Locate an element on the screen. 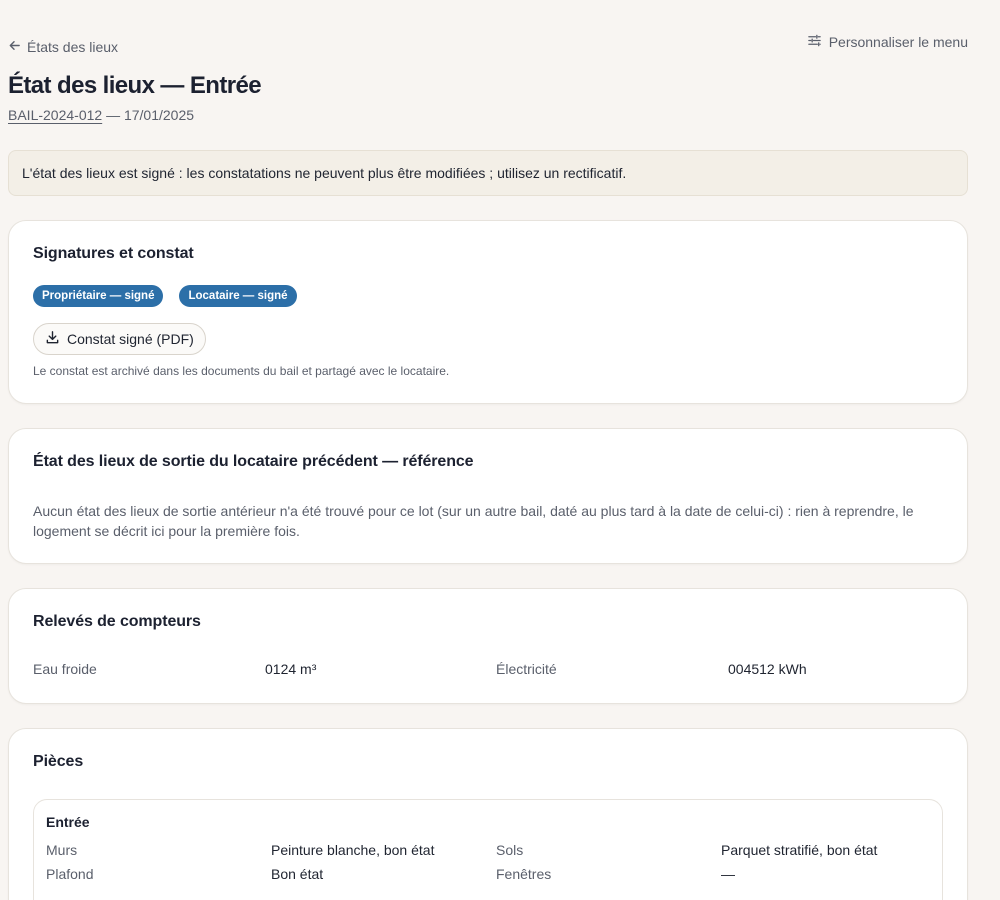 Image resolution: width=1000 pixels, height=900 pixels. room-item-label: Sols is located at coordinates (510, 850).